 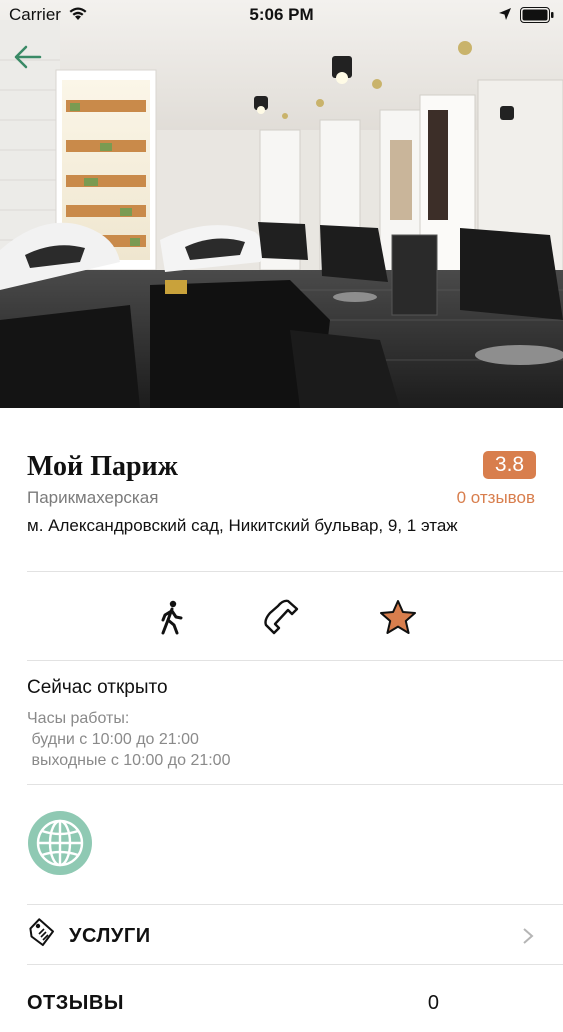 I want to click on route-button, so click(x=172, y=618).